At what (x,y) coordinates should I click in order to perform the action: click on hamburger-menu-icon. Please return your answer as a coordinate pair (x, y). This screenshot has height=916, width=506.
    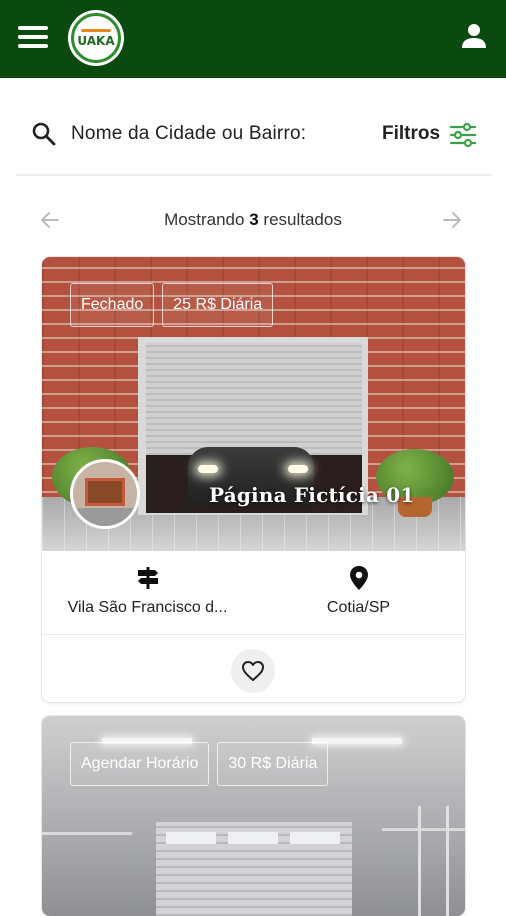
    Looking at the image, I should click on (34, 37).